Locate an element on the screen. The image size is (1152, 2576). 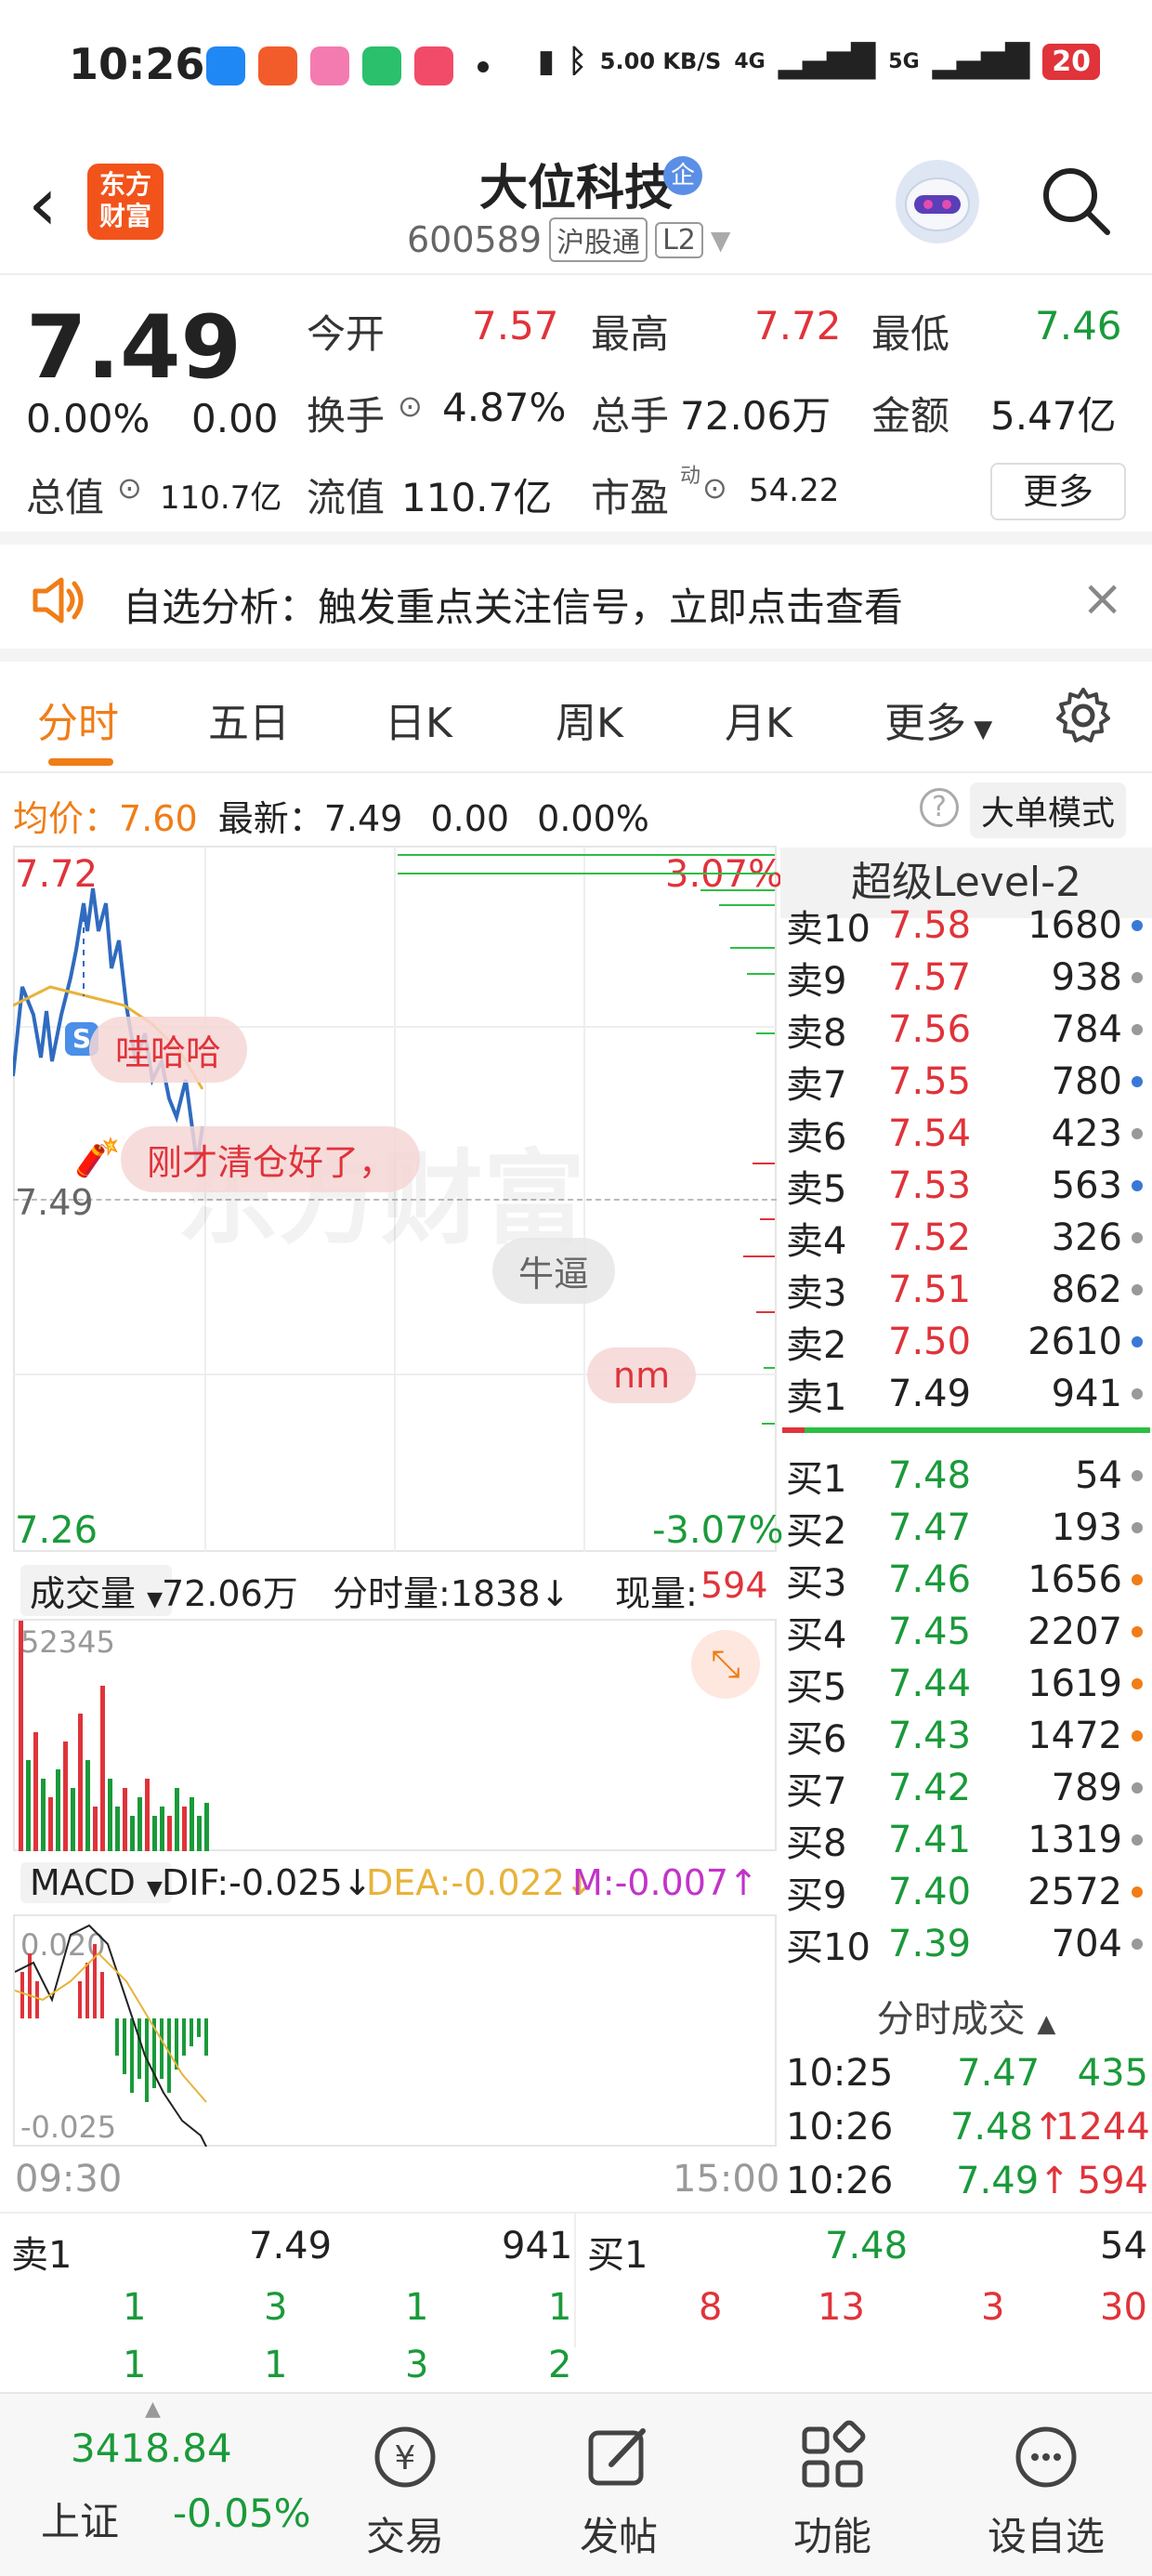
comment-bubble: nm is located at coordinates (642, 1375).